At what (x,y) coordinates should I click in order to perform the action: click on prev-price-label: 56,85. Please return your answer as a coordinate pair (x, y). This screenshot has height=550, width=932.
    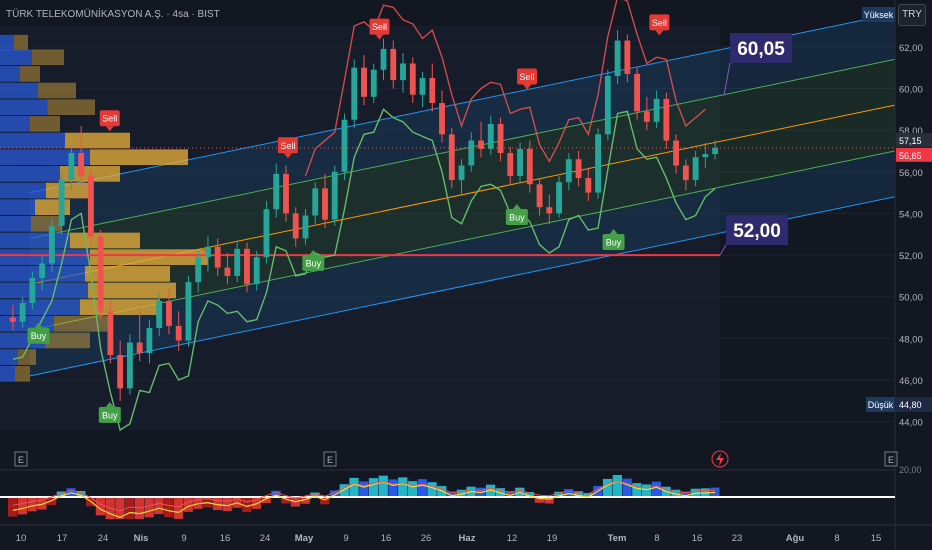
    Looking at the image, I should click on (910, 156).